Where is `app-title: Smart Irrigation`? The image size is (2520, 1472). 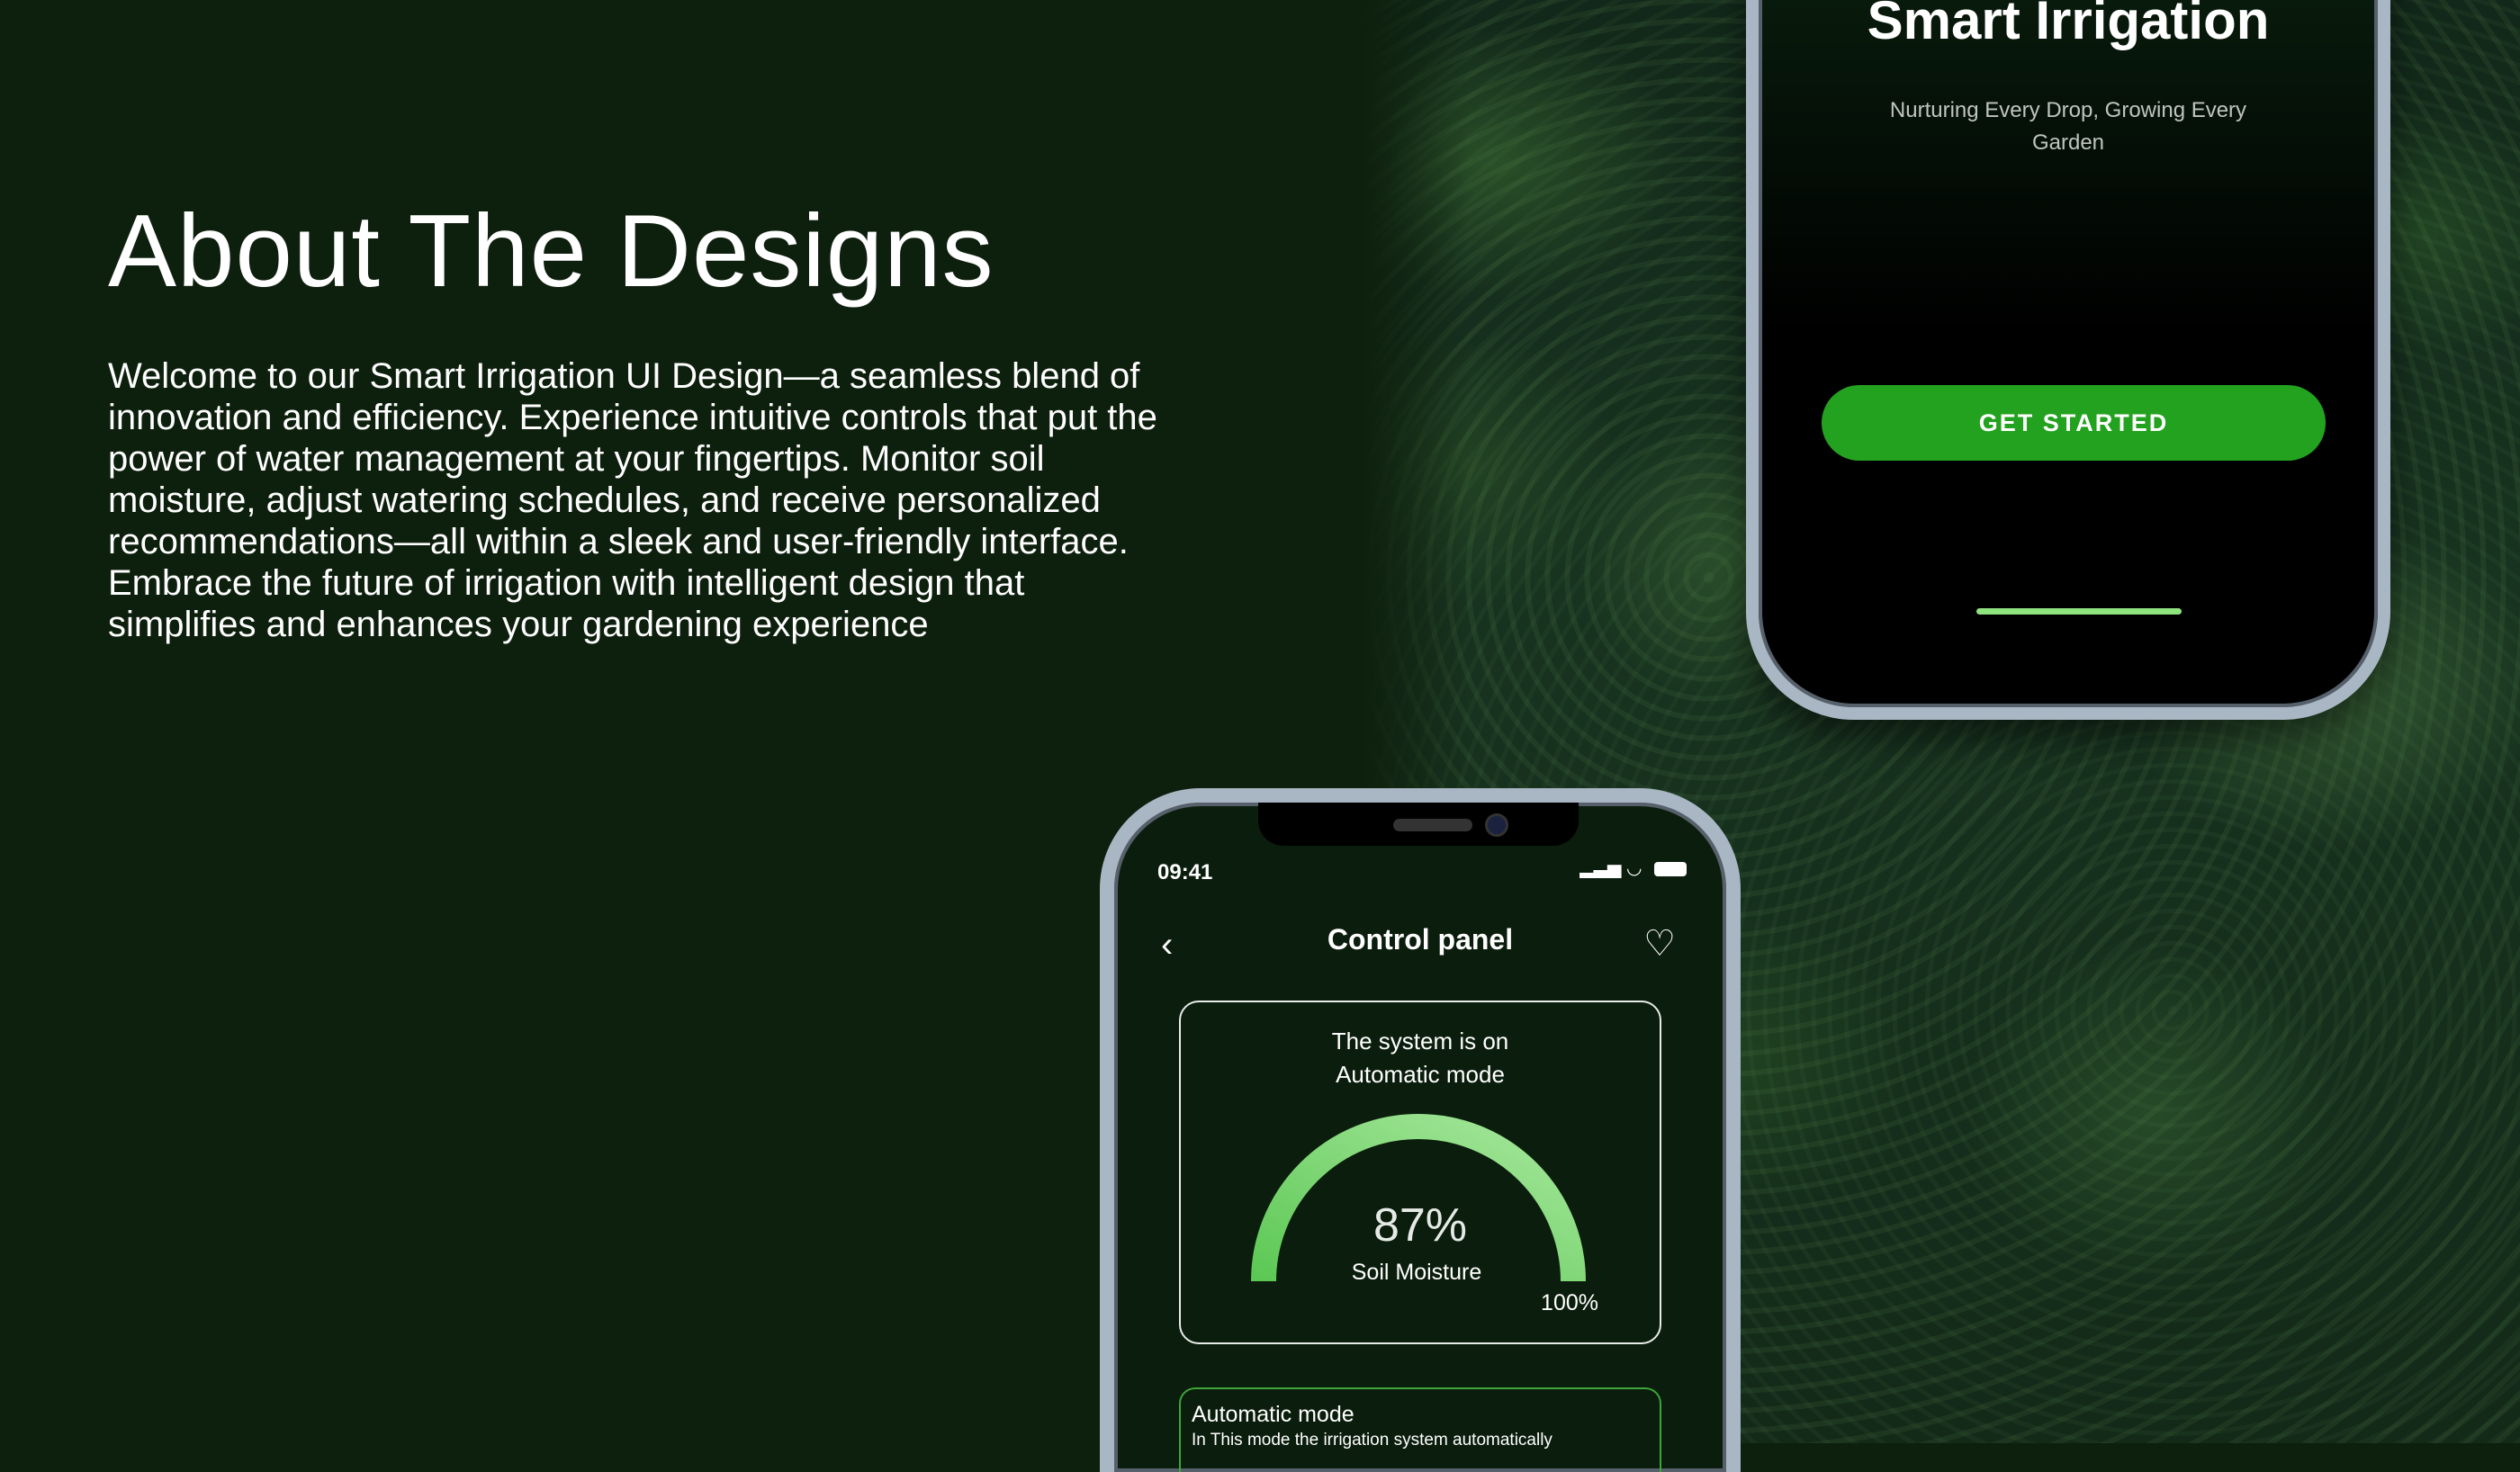 app-title: Smart Irrigation is located at coordinates (2068, 25).